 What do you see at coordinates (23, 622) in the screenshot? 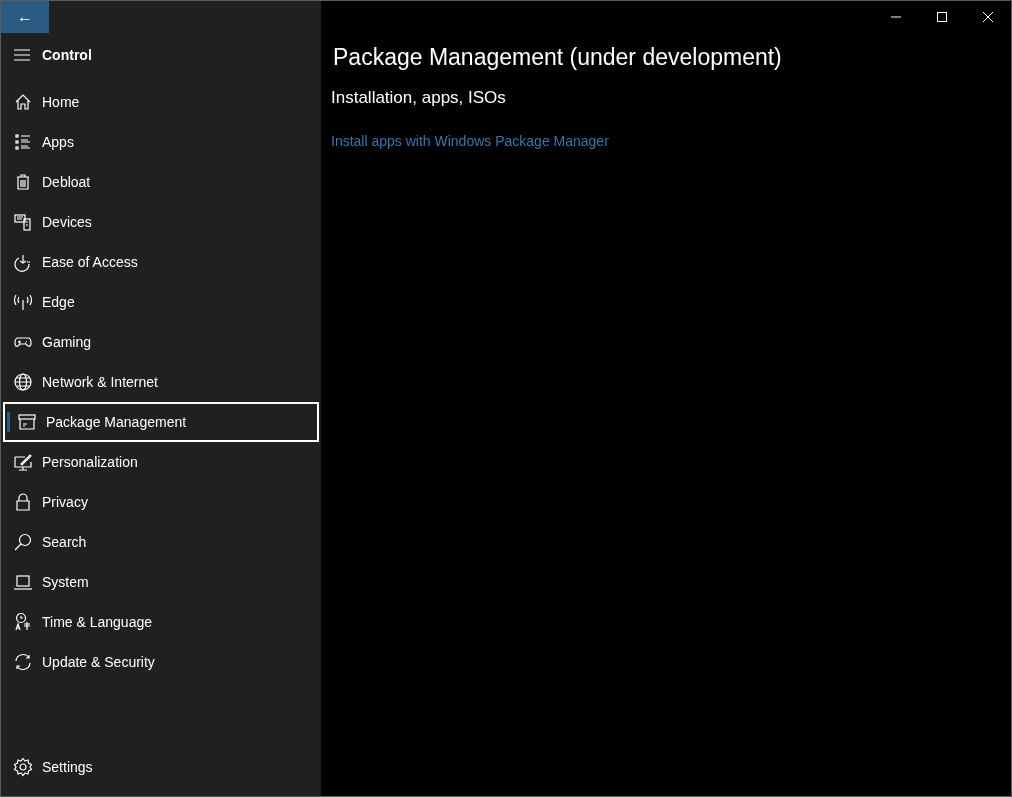
I see `clock-letter-icon` at bounding box center [23, 622].